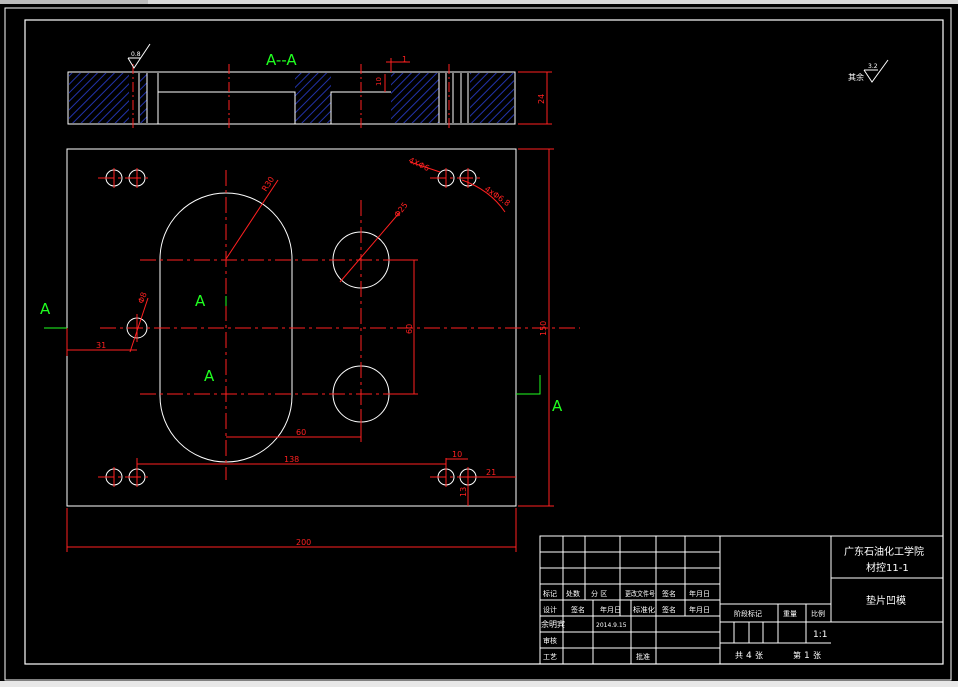 Image resolution: width=958 pixels, height=687 pixels. I want to click on tb-approve: 批准, so click(643, 656).